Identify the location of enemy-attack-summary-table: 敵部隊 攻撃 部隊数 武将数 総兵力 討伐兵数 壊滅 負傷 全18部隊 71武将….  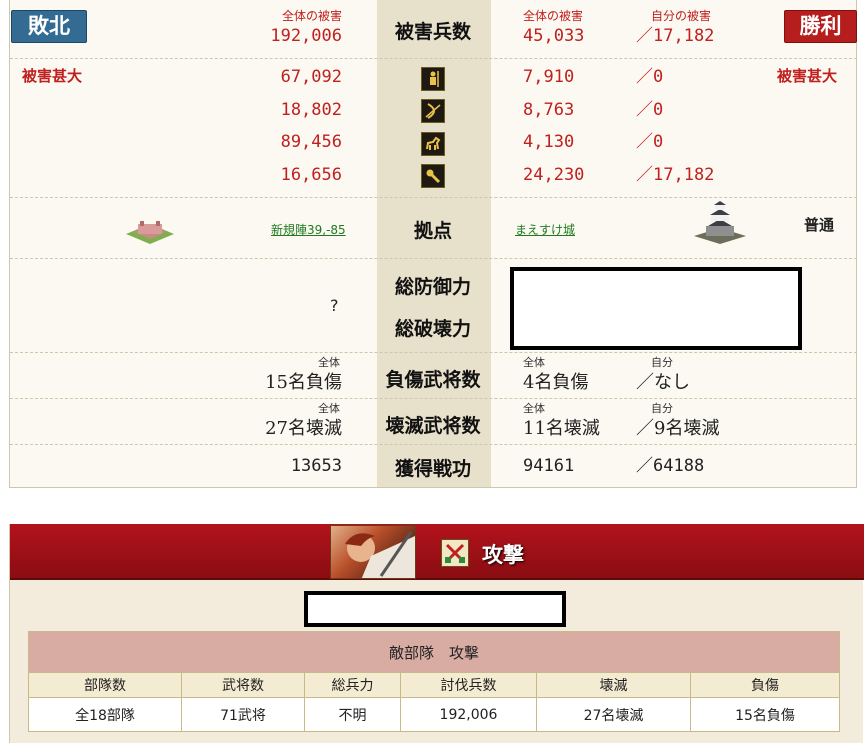
(434, 681).